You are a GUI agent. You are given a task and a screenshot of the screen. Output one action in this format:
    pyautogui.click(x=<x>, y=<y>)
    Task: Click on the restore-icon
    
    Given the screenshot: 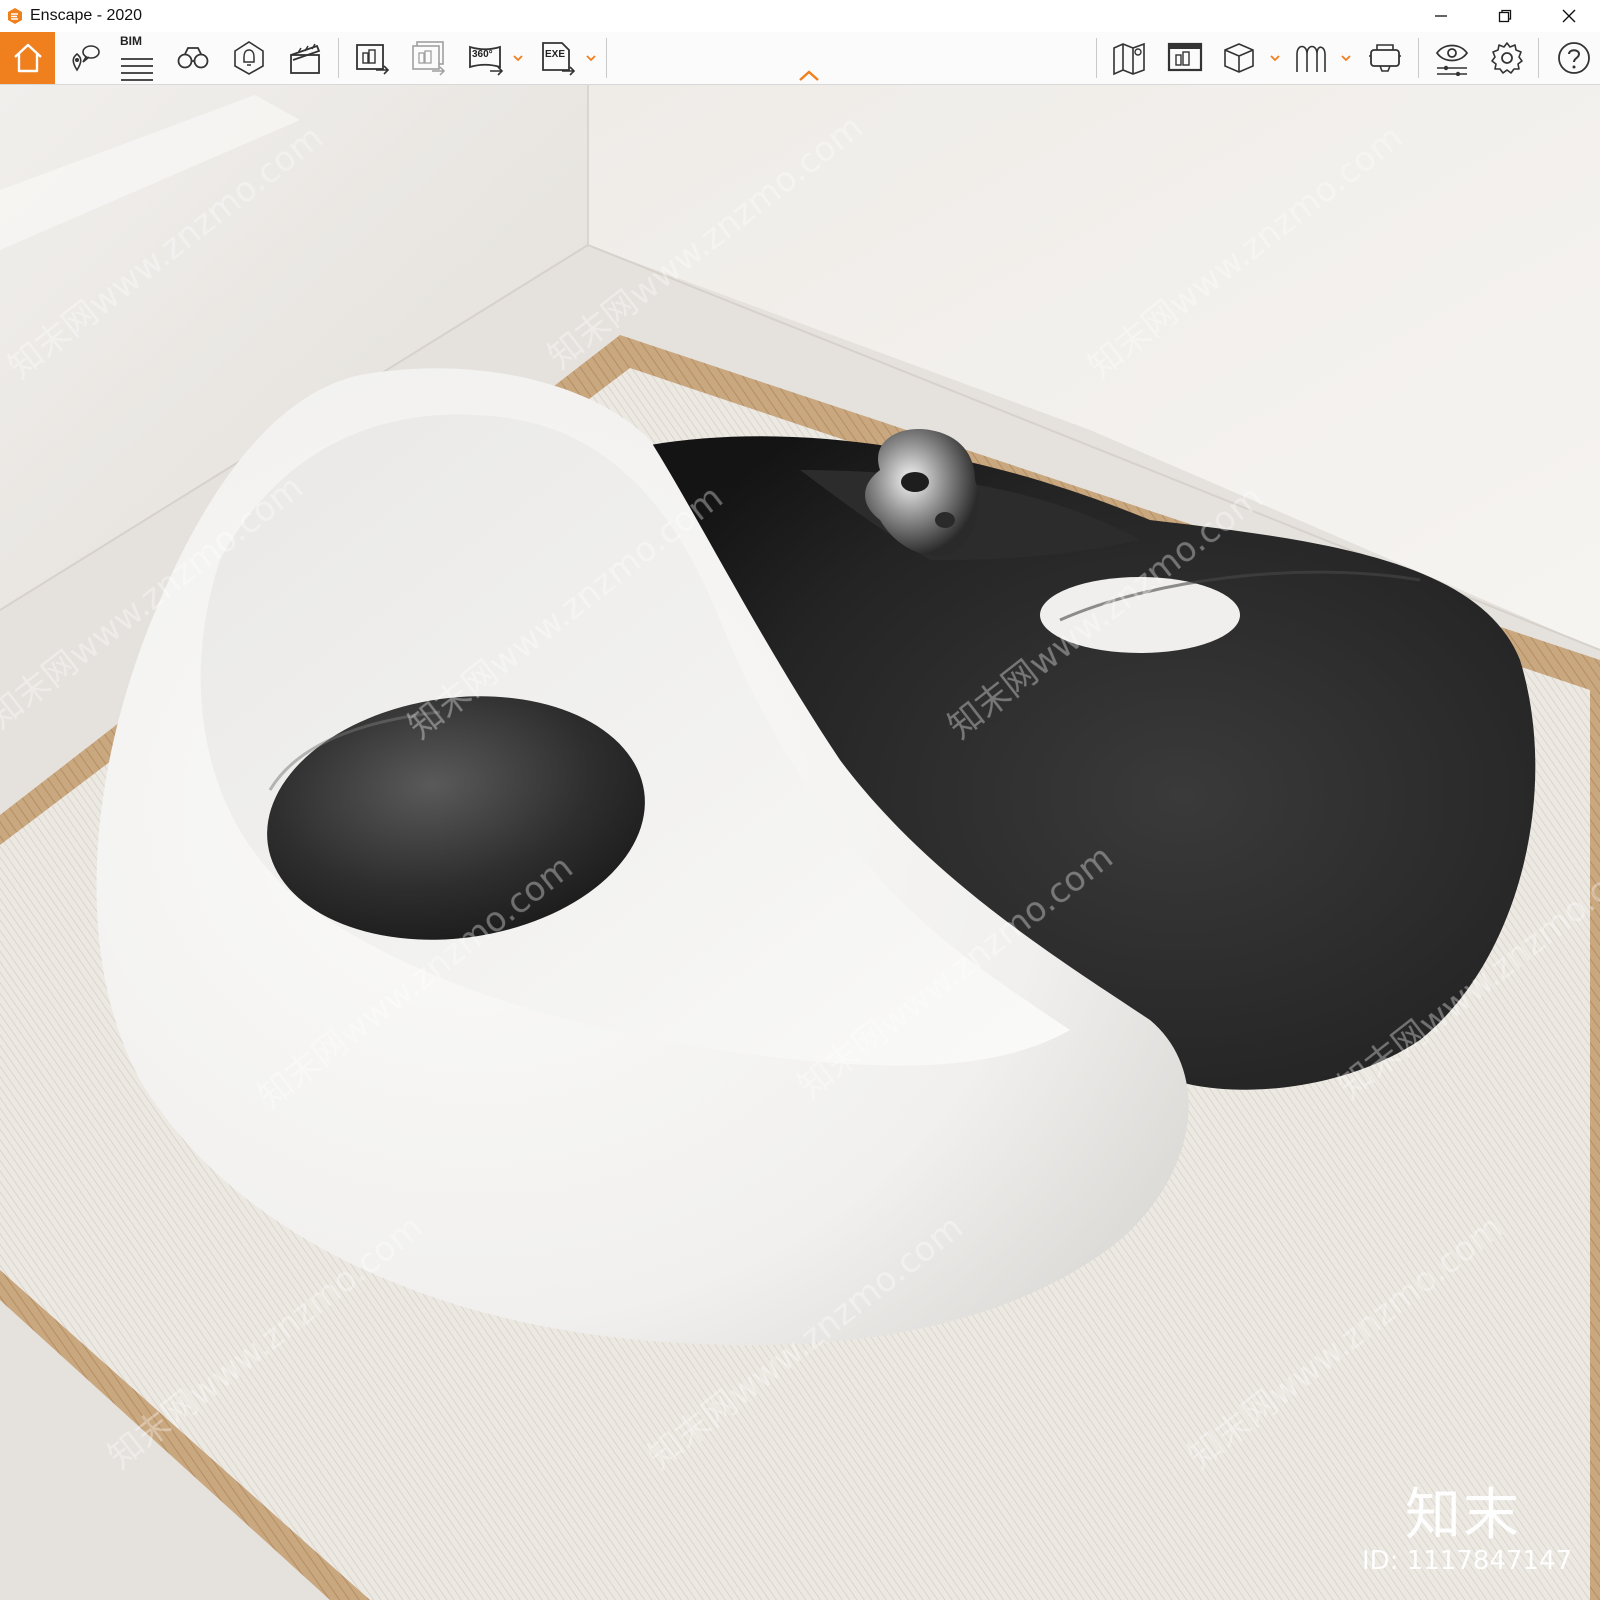 What is the action you would take?
    pyautogui.click(x=1505, y=16)
    